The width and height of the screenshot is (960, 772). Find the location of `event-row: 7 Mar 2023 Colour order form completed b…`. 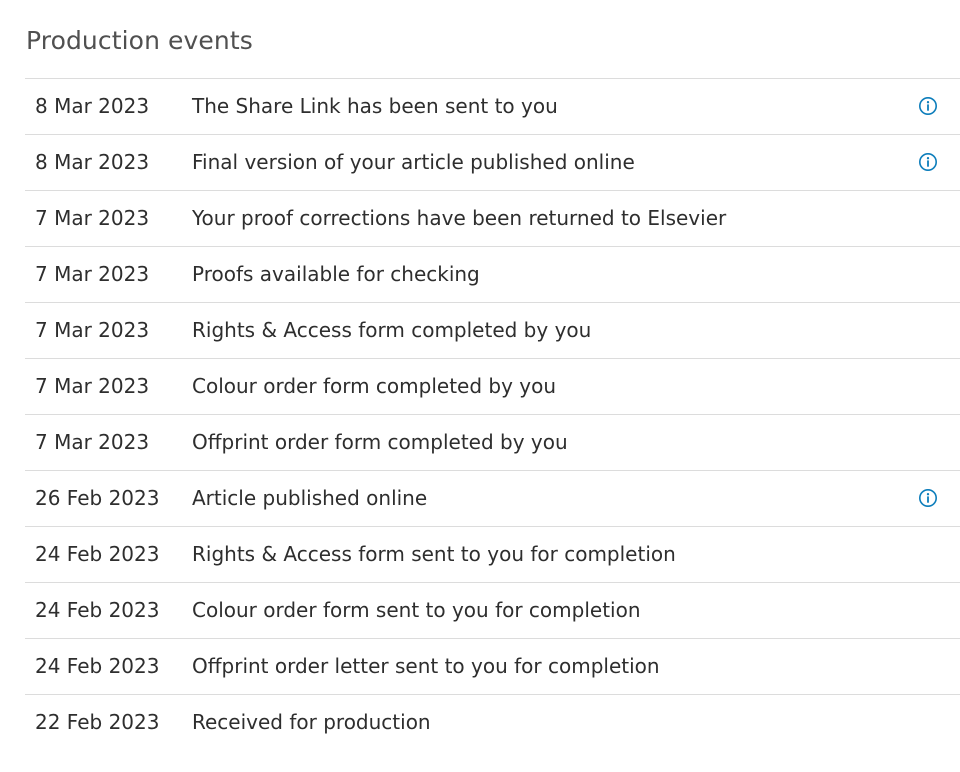

event-row: 7 Mar 2023 Colour order form completed b… is located at coordinates (492, 387).